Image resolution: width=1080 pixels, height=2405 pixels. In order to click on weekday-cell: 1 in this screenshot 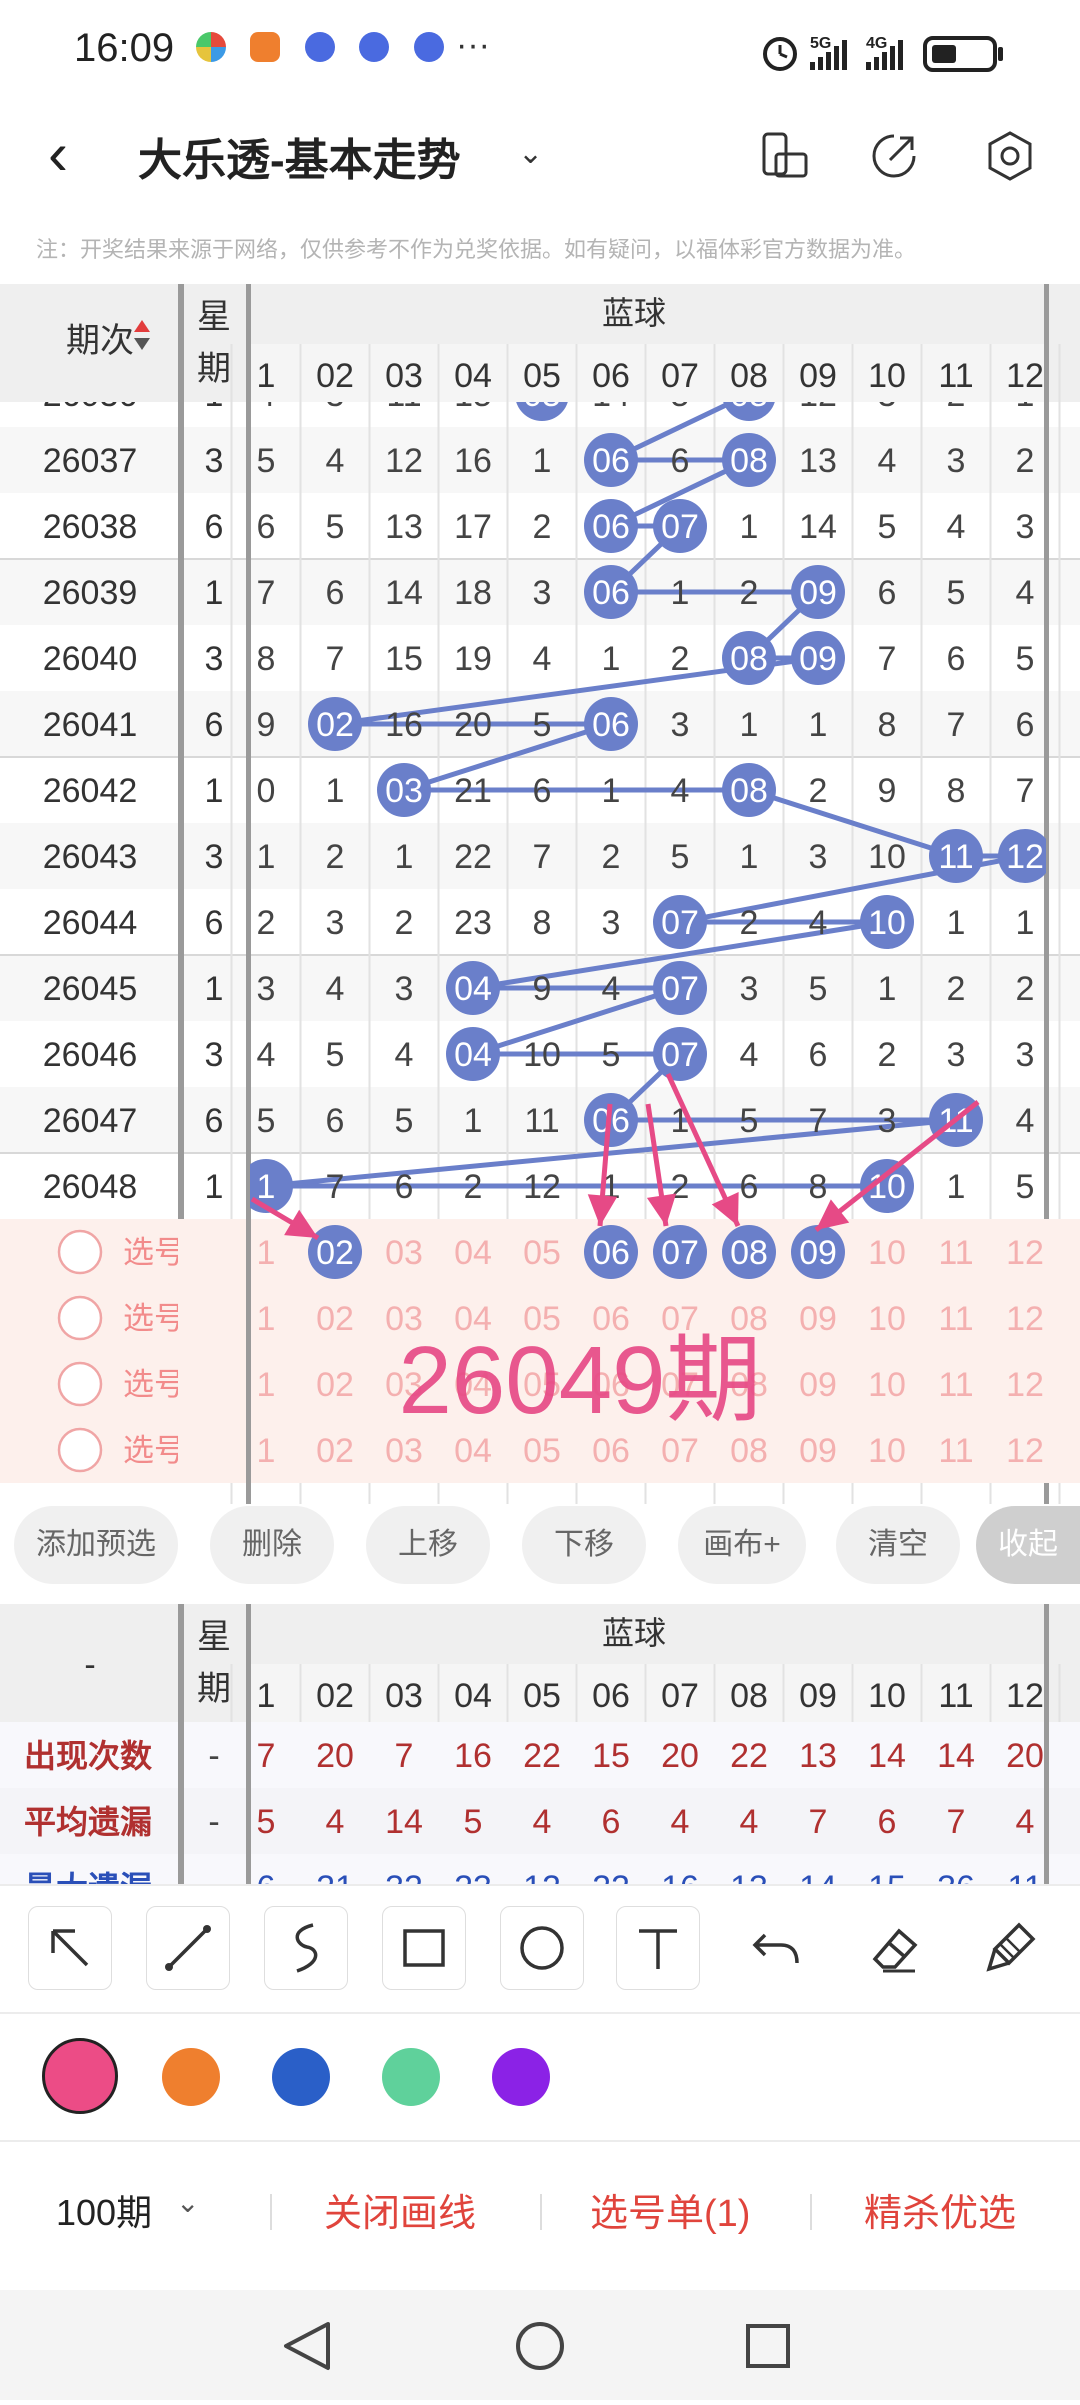, I will do `click(214, 1187)`.